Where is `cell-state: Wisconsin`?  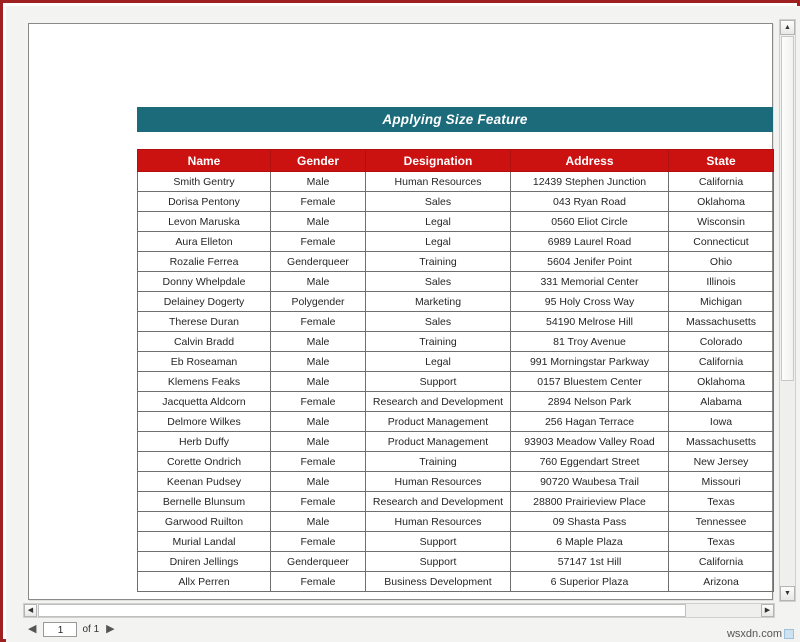 cell-state: Wisconsin is located at coordinates (721, 221).